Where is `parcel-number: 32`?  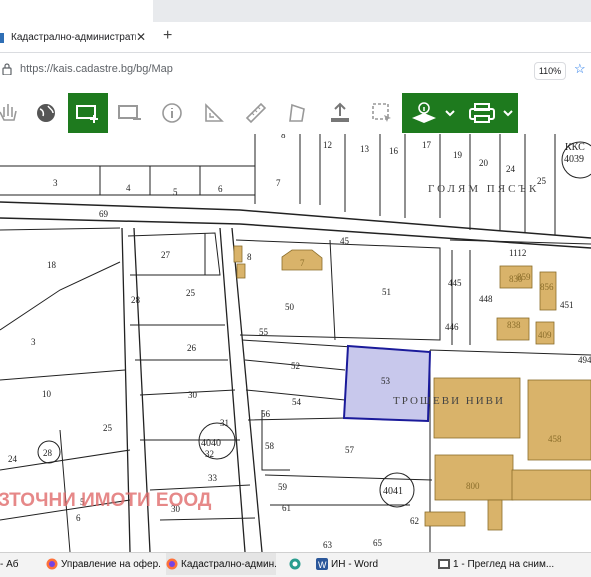
parcel-number: 32 is located at coordinates (209, 454).